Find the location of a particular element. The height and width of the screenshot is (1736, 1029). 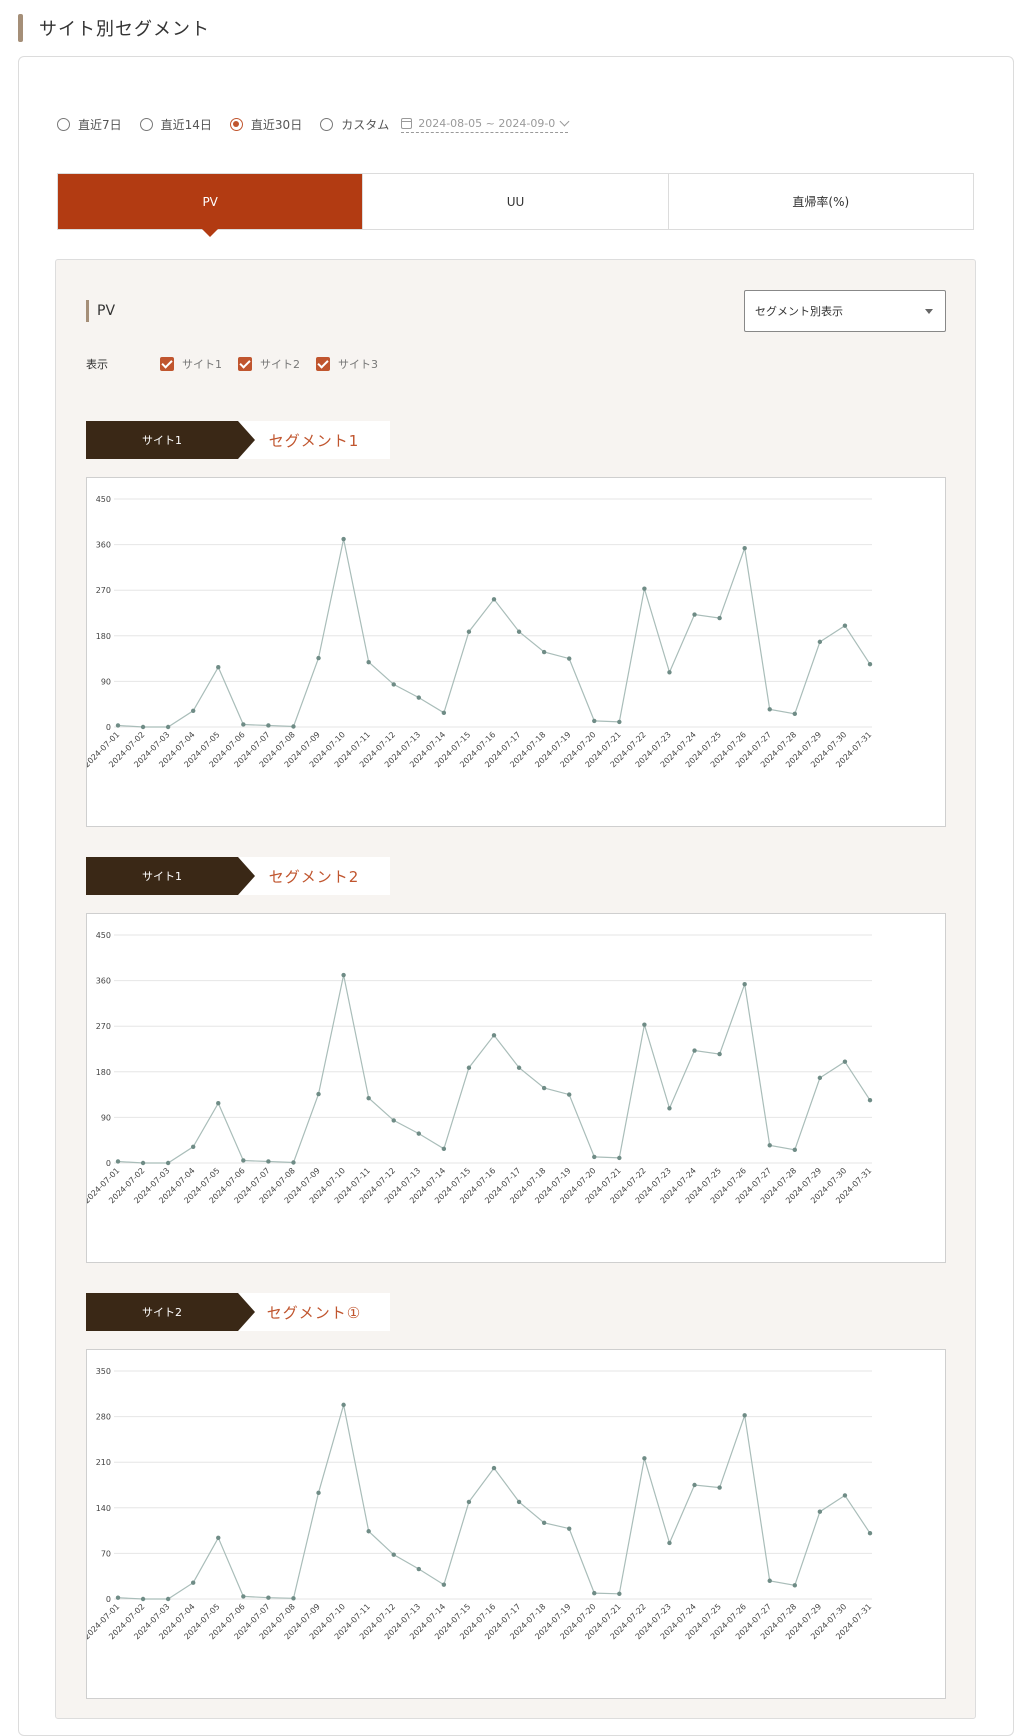

display-label: 表示 is located at coordinates (97, 364).